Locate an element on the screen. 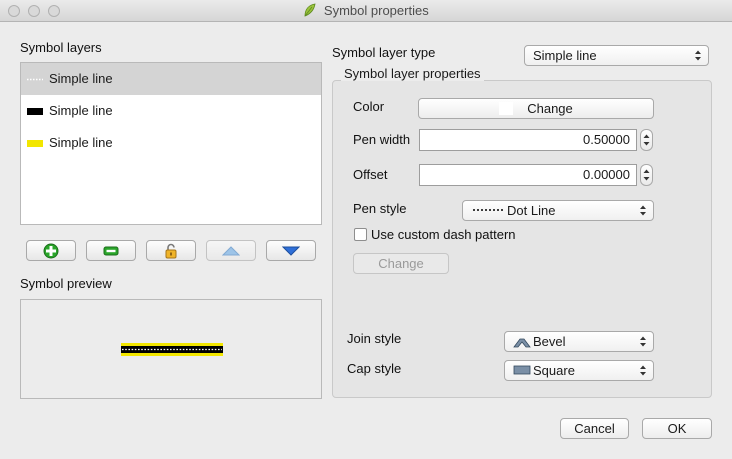 The image size is (732, 459). cap-style-label: Cap style is located at coordinates (374, 368).